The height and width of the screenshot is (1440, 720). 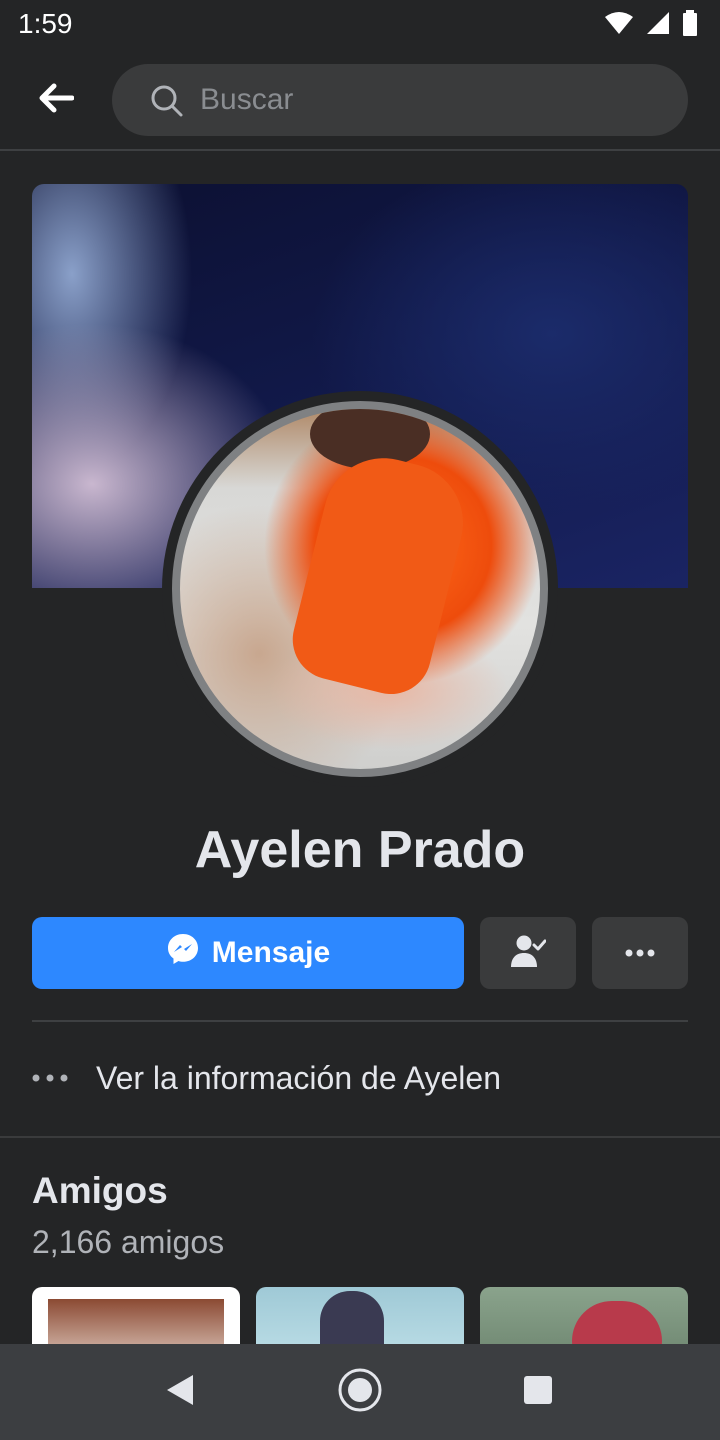 What do you see at coordinates (271, 952) in the screenshot?
I see `message-button-label: Mensaje` at bounding box center [271, 952].